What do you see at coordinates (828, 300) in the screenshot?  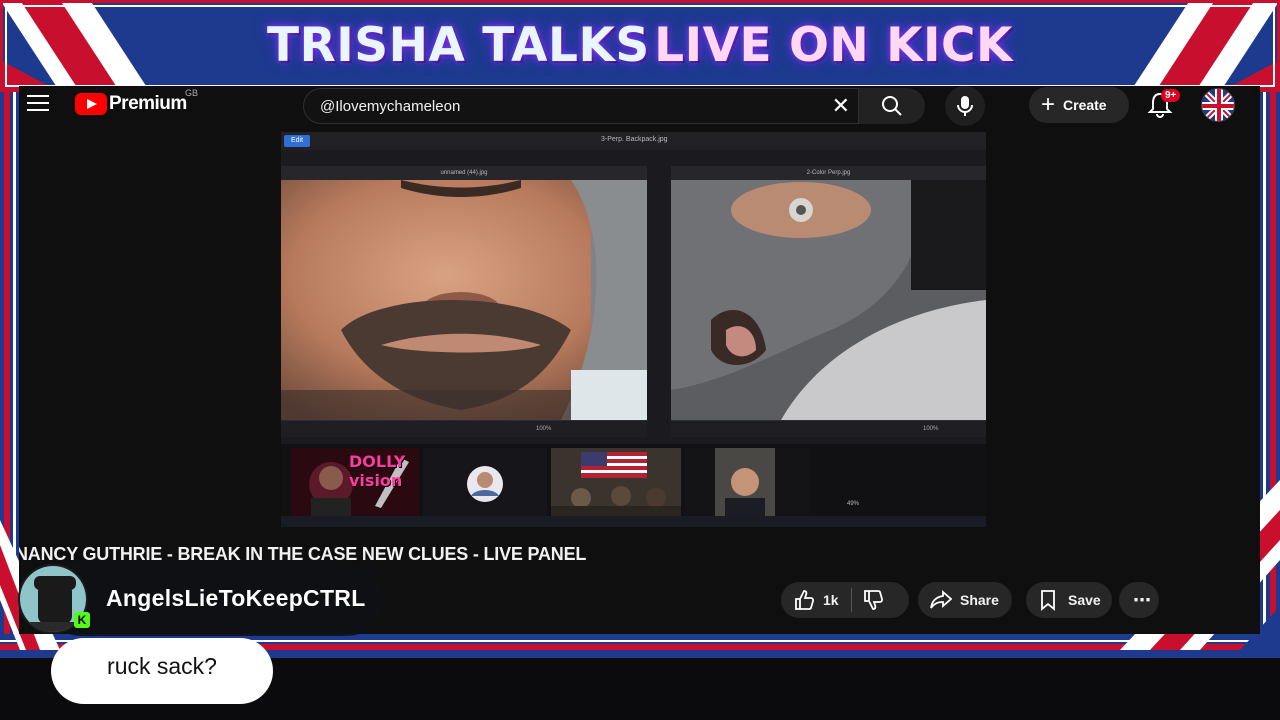 I see `masked-suspect-photo` at bounding box center [828, 300].